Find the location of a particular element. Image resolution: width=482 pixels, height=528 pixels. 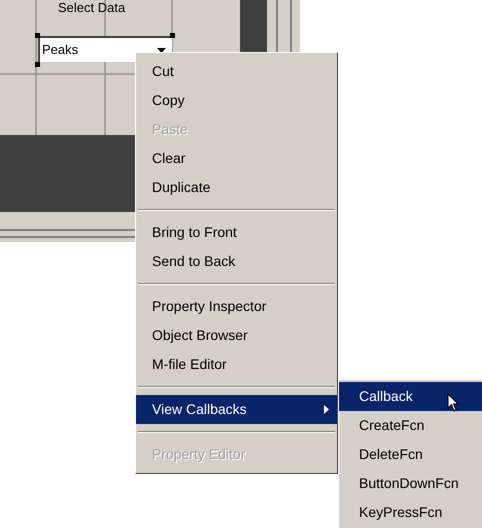

menu-item: Callback is located at coordinates (410, 396).